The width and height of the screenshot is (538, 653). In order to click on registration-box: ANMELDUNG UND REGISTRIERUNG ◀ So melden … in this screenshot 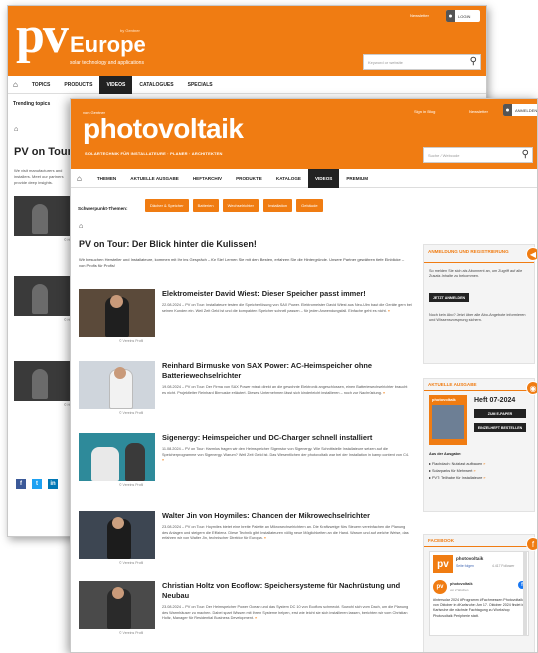, I will do `click(480, 304)`.